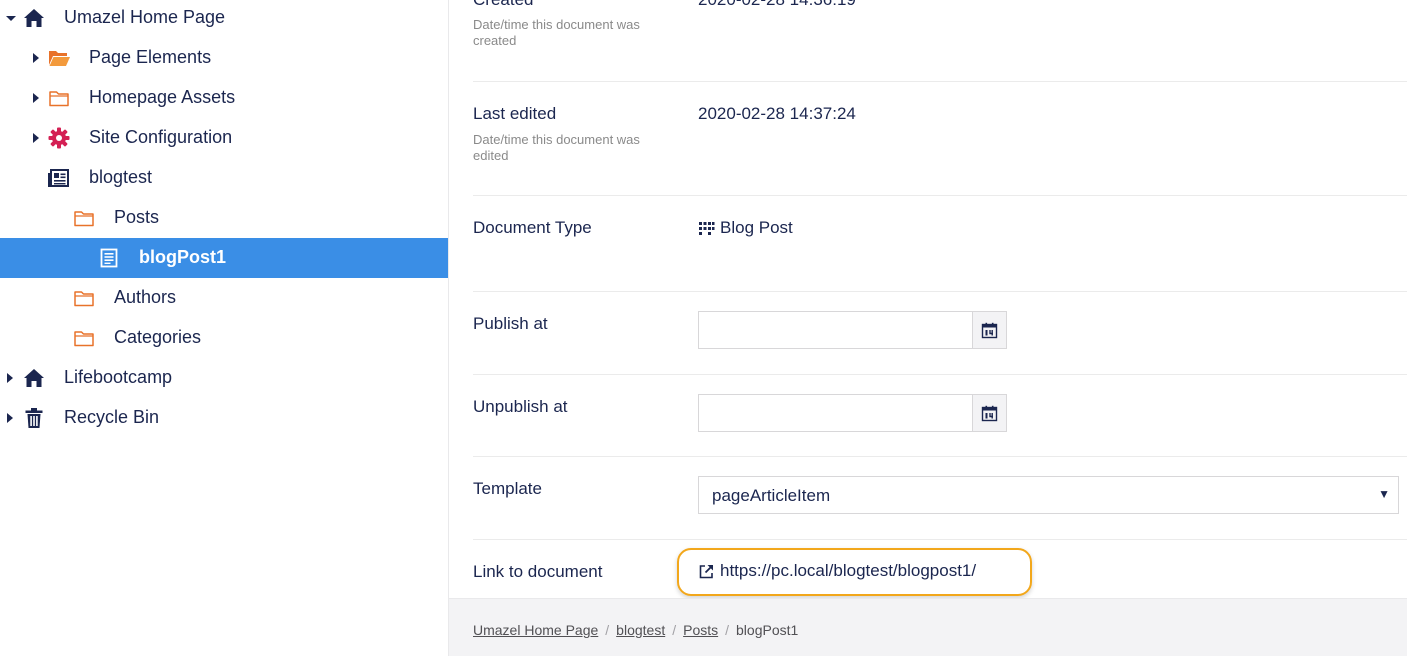  Describe the element at coordinates (503, 5) in the screenshot. I see `property-label: Created` at that location.